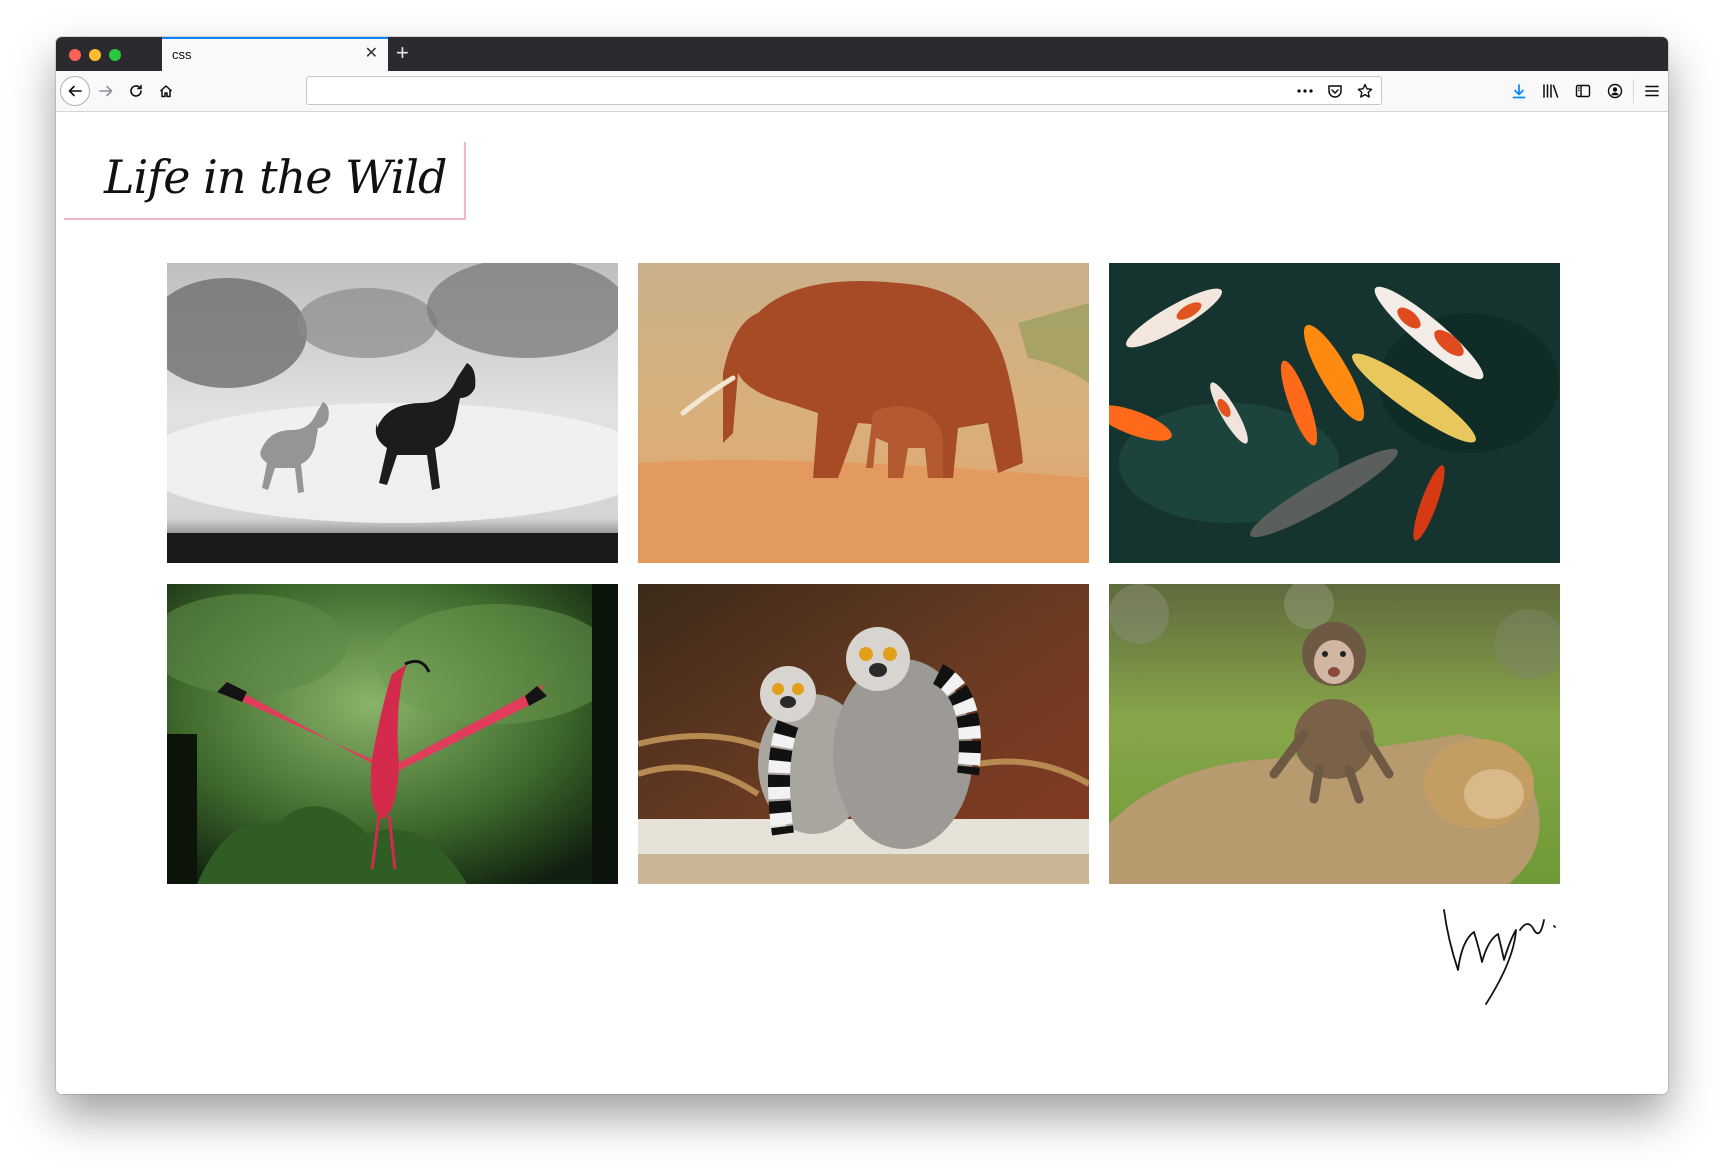  Describe the element at coordinates (1334, 734) in the screenshot. I see `photo-monkeys` at that location.